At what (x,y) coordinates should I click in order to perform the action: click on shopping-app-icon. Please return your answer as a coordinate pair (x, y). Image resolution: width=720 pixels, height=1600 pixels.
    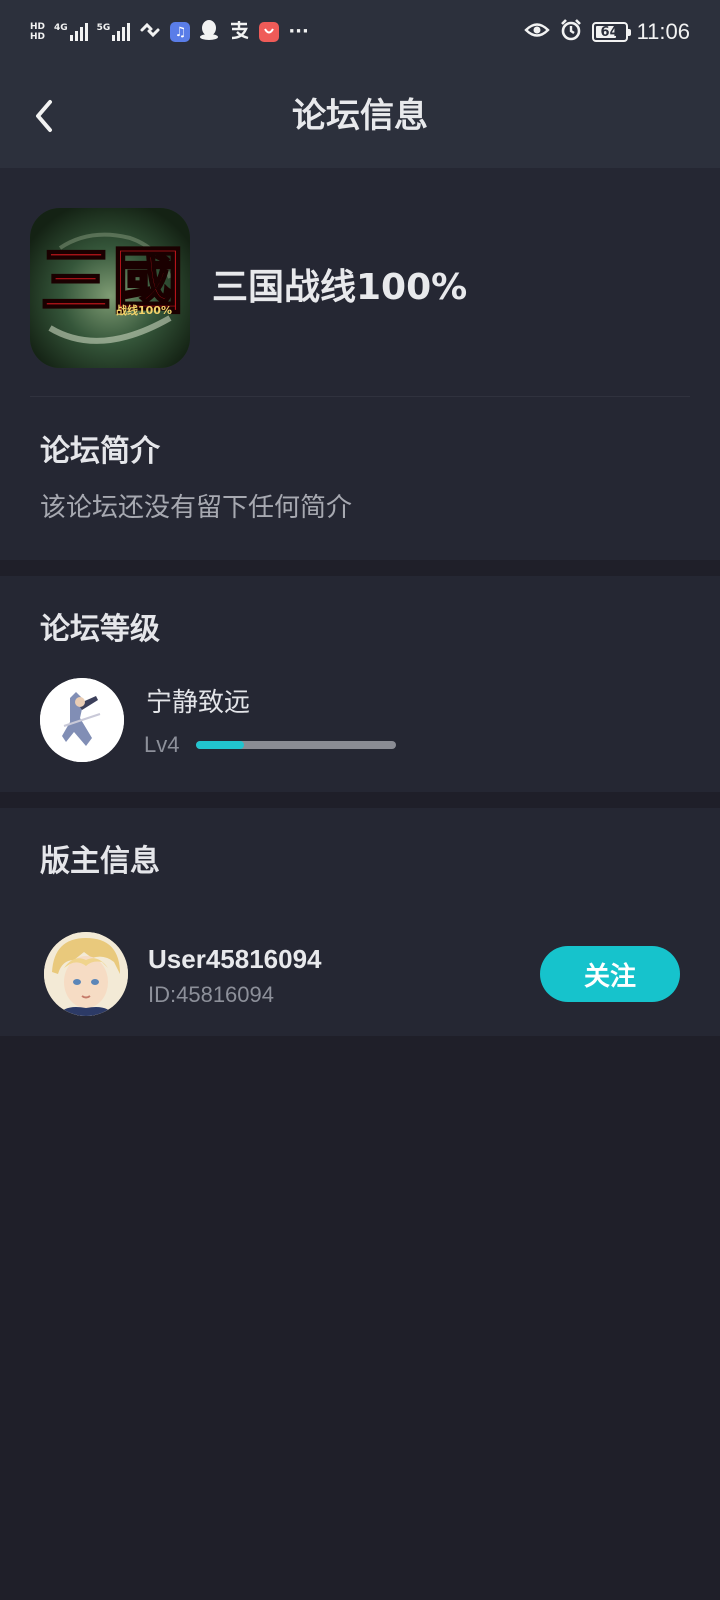
    Looking at the image, I should click on (269, 32).